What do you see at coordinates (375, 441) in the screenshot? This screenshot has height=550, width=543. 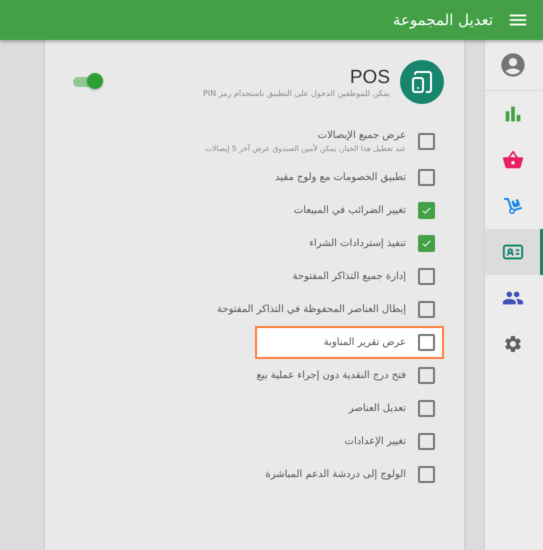 I see `permission-label: تغيير الإعدادات` at bounding box center [375, 441].